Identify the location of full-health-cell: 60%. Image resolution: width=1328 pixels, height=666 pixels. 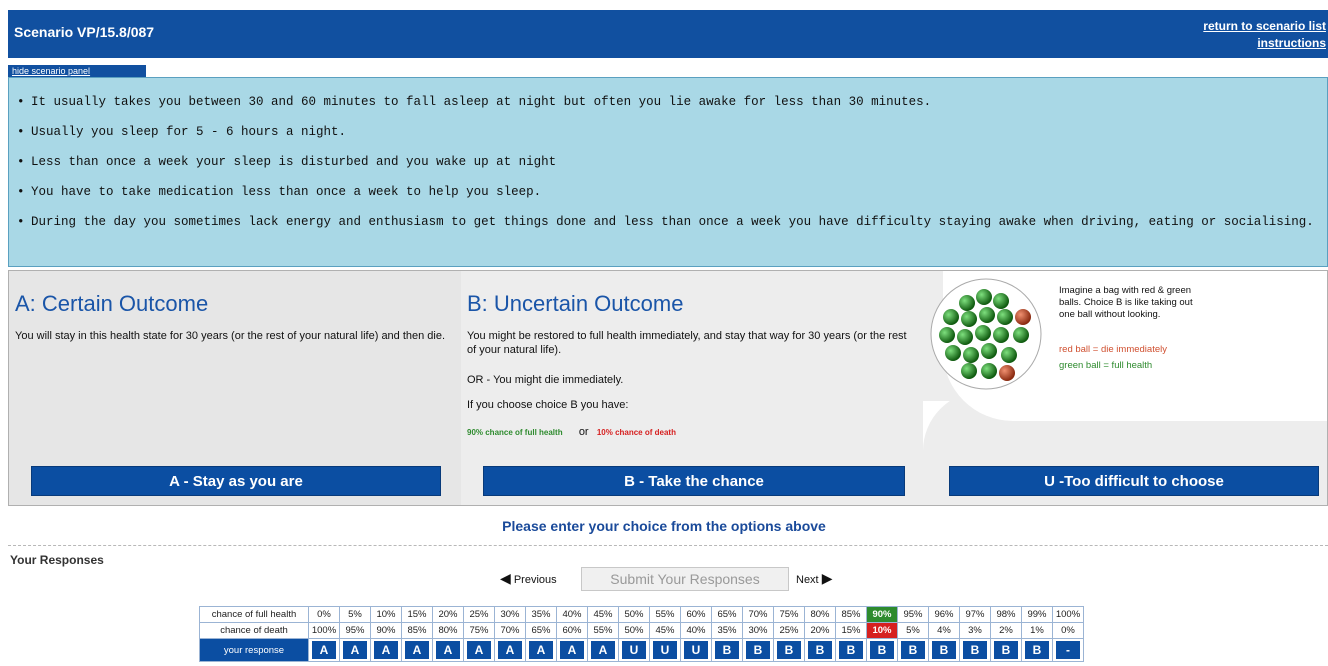
(696, 614).